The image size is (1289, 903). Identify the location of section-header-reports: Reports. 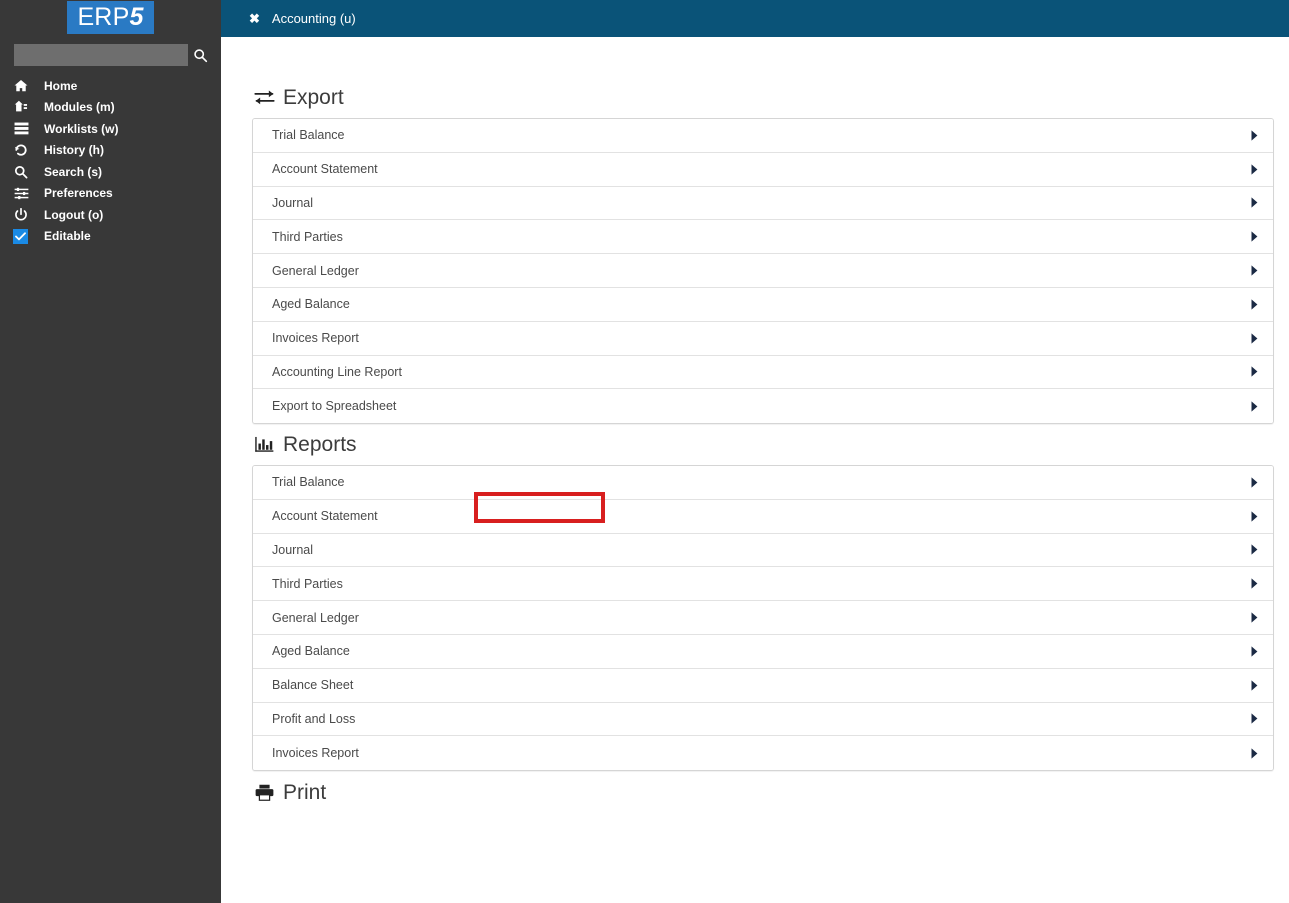
(755, 444).